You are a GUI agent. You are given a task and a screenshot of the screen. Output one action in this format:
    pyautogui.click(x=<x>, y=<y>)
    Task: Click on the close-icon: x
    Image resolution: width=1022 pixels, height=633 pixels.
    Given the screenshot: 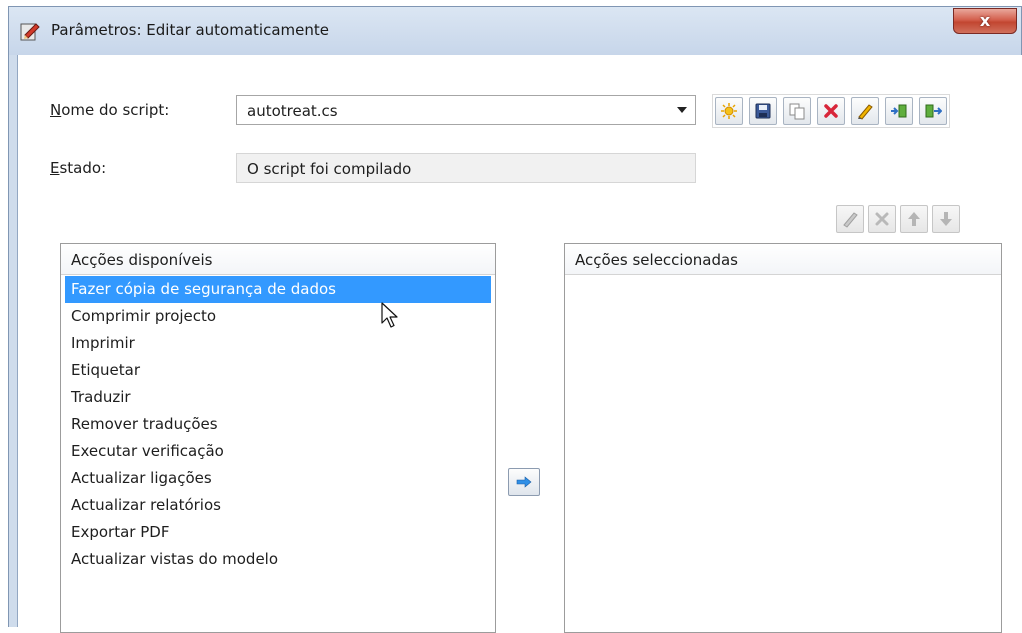 What is the action you would take?
    pyautogui.click(x=985, y=20)
    